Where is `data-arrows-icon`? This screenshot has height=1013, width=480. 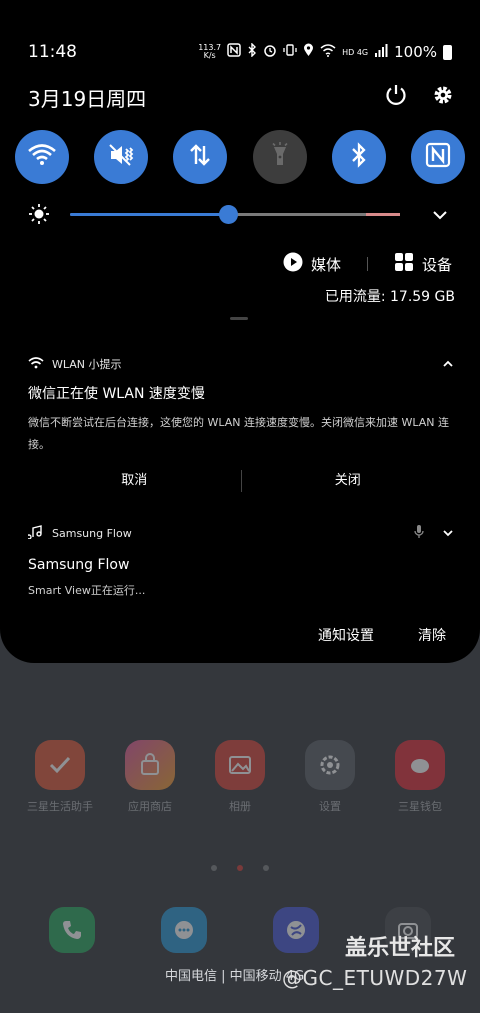
data-arrows-icon is located at coordinates (200, 157).